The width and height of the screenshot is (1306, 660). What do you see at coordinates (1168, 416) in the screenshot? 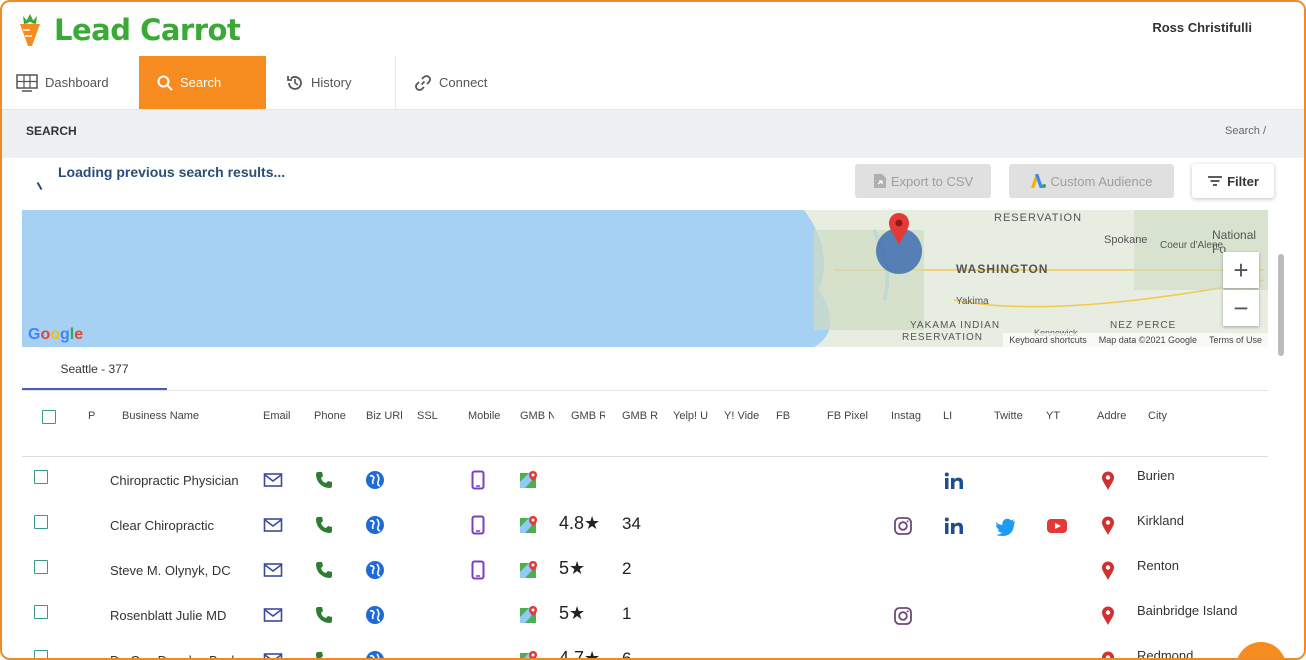
I see `col-city: City` at bounding box center [1168, 416].